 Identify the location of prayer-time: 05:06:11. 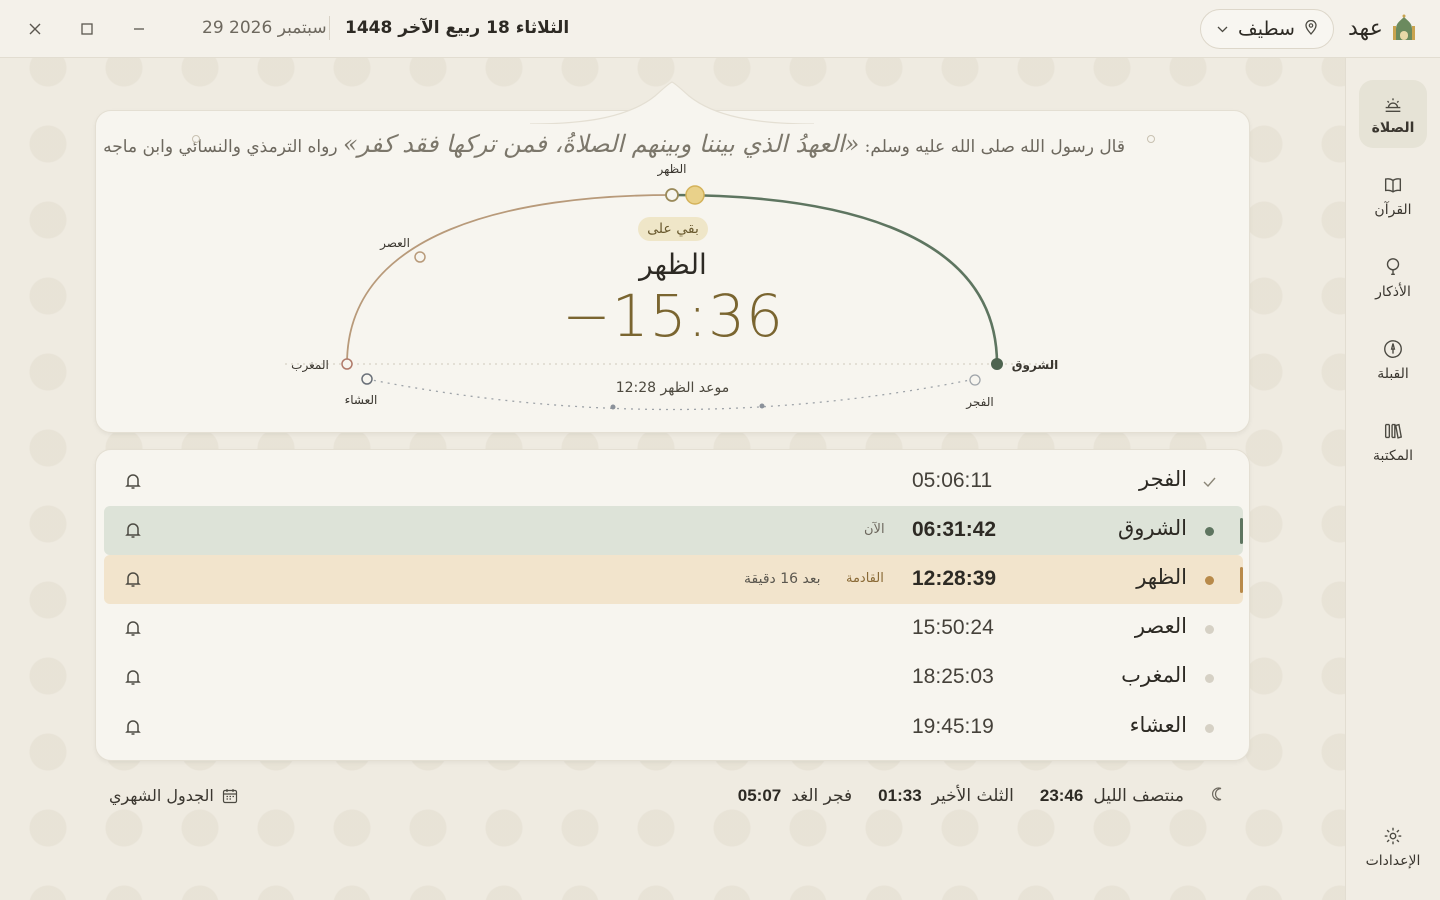
(952, 480).